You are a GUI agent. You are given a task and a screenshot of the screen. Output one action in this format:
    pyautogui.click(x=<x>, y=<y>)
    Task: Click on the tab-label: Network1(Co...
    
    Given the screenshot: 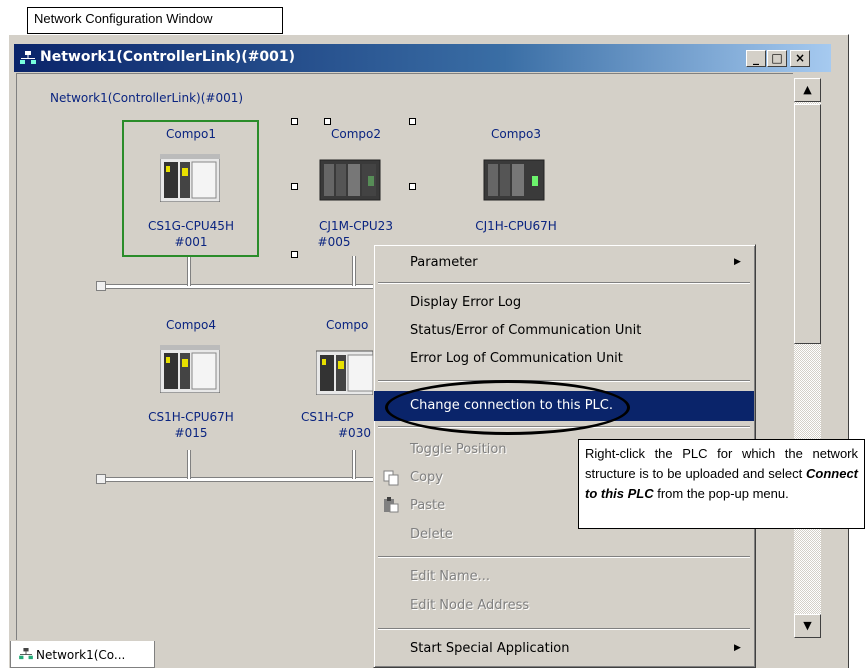 What is the action you would take?
    pyautogui.click(x=81, y=655)
    